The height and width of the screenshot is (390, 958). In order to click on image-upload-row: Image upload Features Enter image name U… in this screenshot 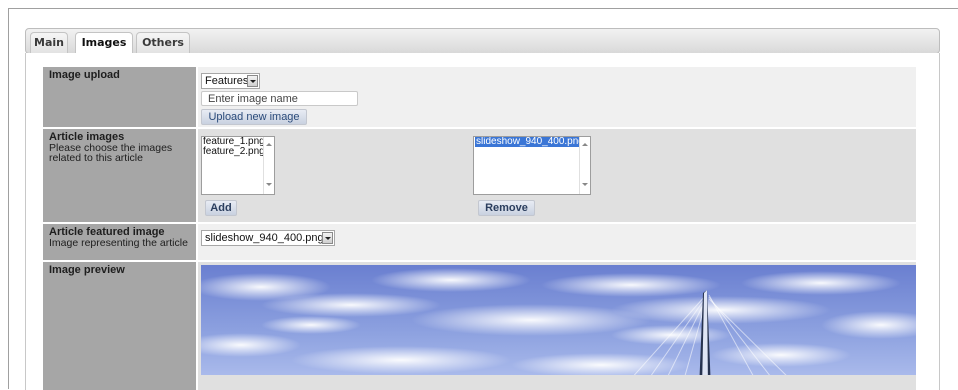, I will do `click(479, 97)`.